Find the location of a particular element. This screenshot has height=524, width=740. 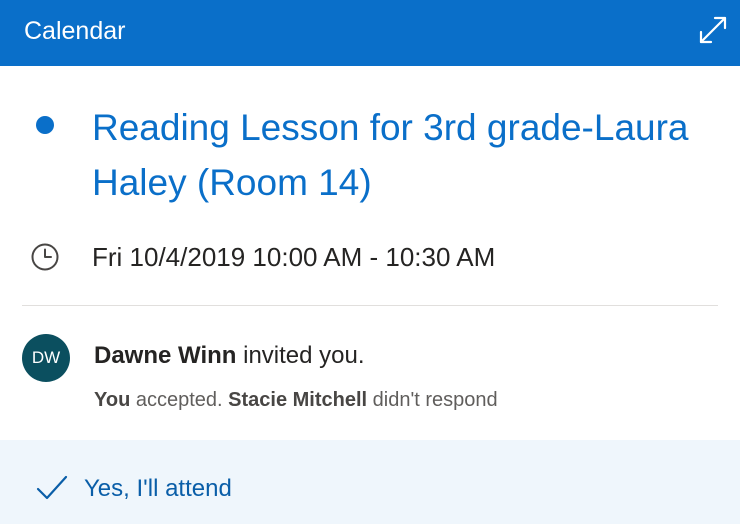

attendee-status: didn't respond is located at coordinates (432, 400).